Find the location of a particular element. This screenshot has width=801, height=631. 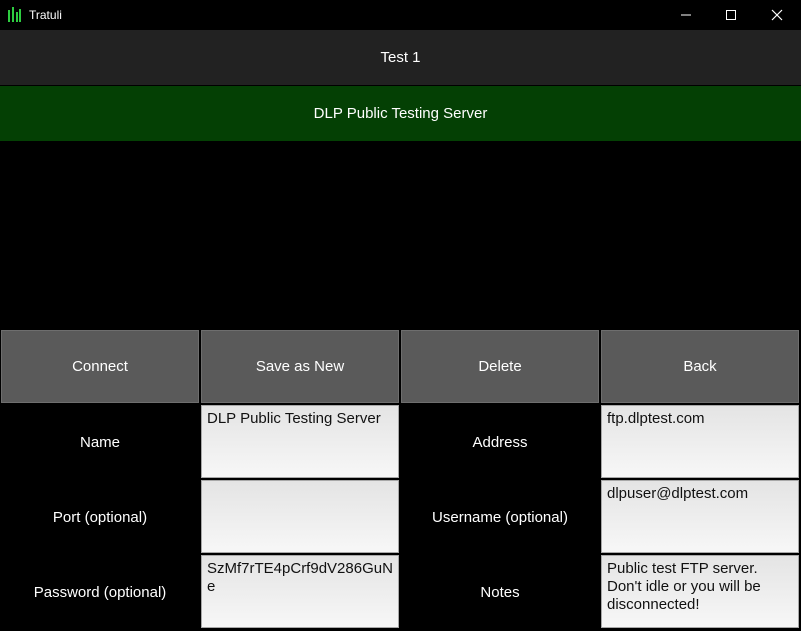

server-list-item-label: DLP Public Testing Server is located at coordinates (400, 113).